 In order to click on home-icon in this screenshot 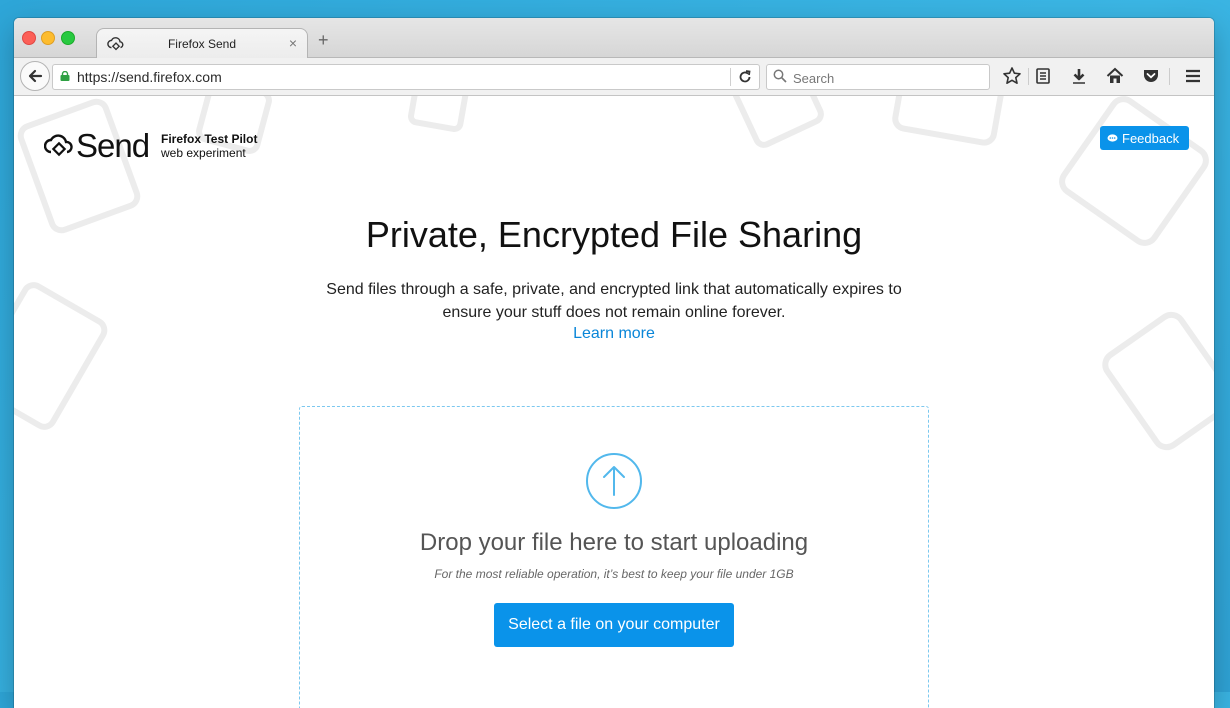, I will do `click(1115, 76)`.